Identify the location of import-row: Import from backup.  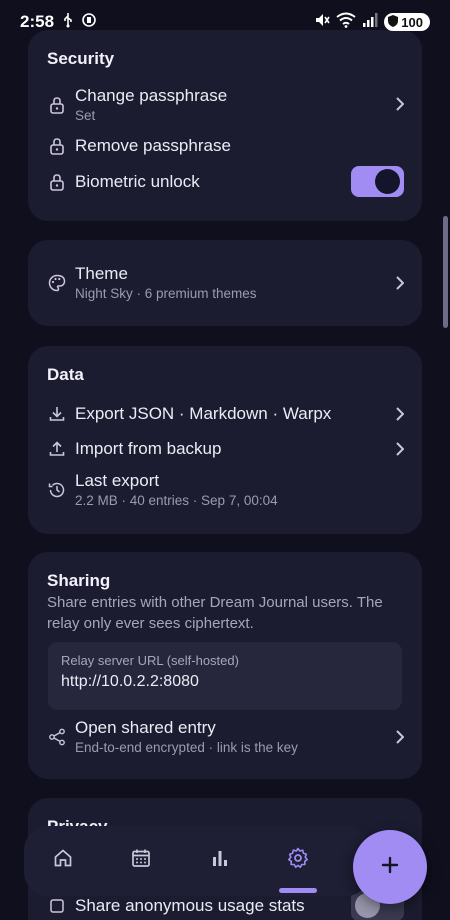
(225, 449).